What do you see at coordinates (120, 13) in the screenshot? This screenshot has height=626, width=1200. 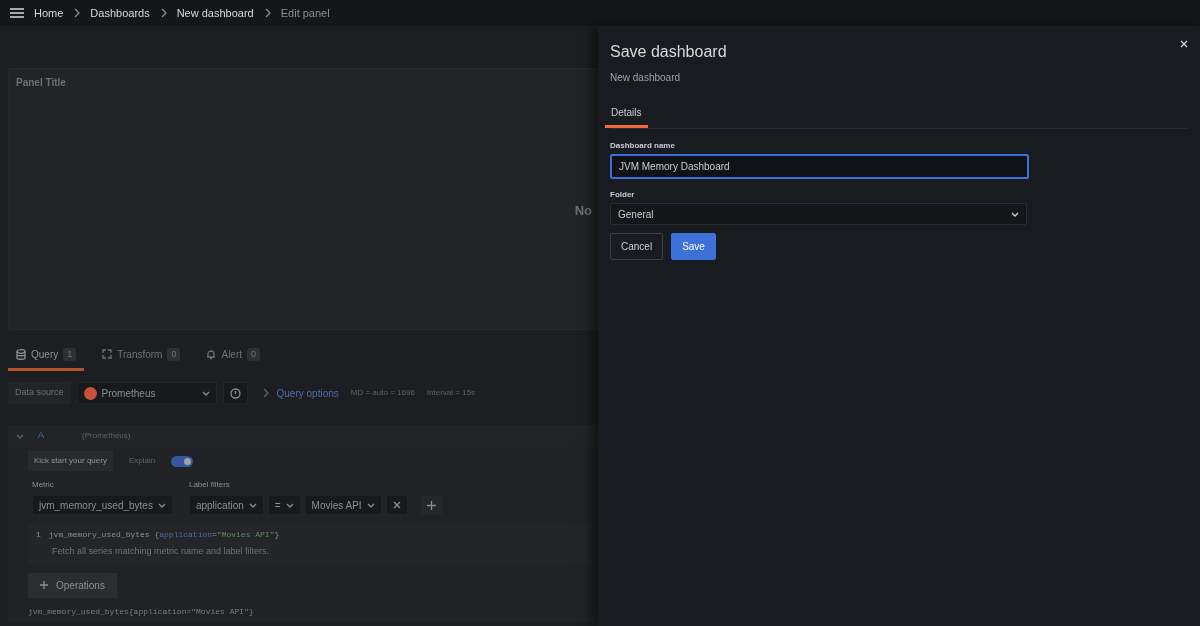 I see `breadcrumb-link: Dashboards` at bounding box center [120, 13].